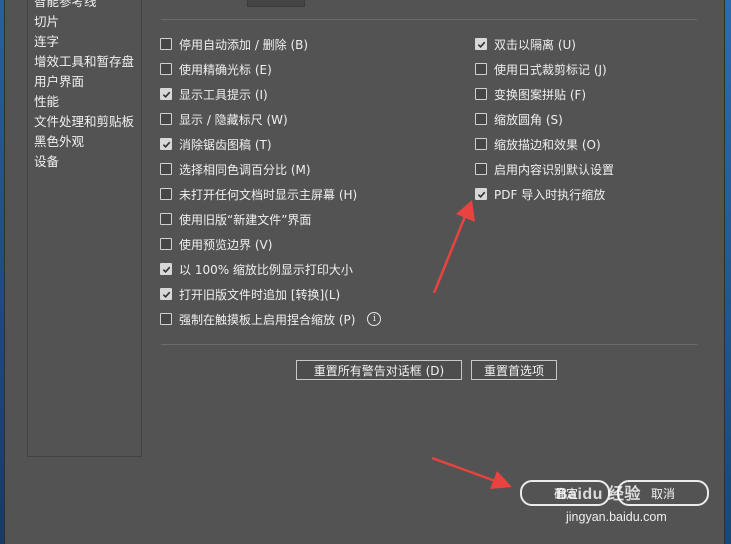 This screenshot has width=731, height=544. Describe the element at coordinates (198, 1) in the screenshot. I see `cropped-field-label` at that location.